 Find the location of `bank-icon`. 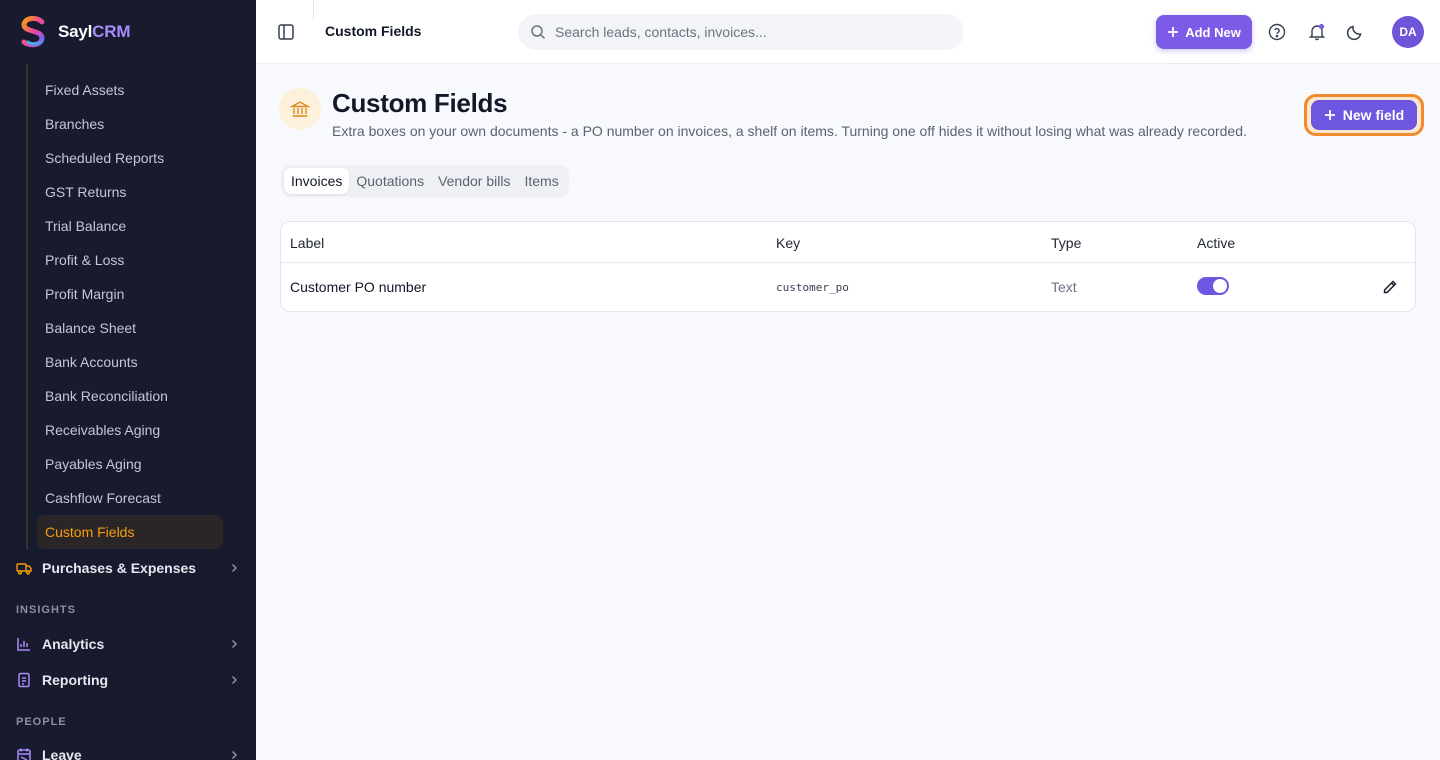

bank-icon is located at coordinates (300, 109).